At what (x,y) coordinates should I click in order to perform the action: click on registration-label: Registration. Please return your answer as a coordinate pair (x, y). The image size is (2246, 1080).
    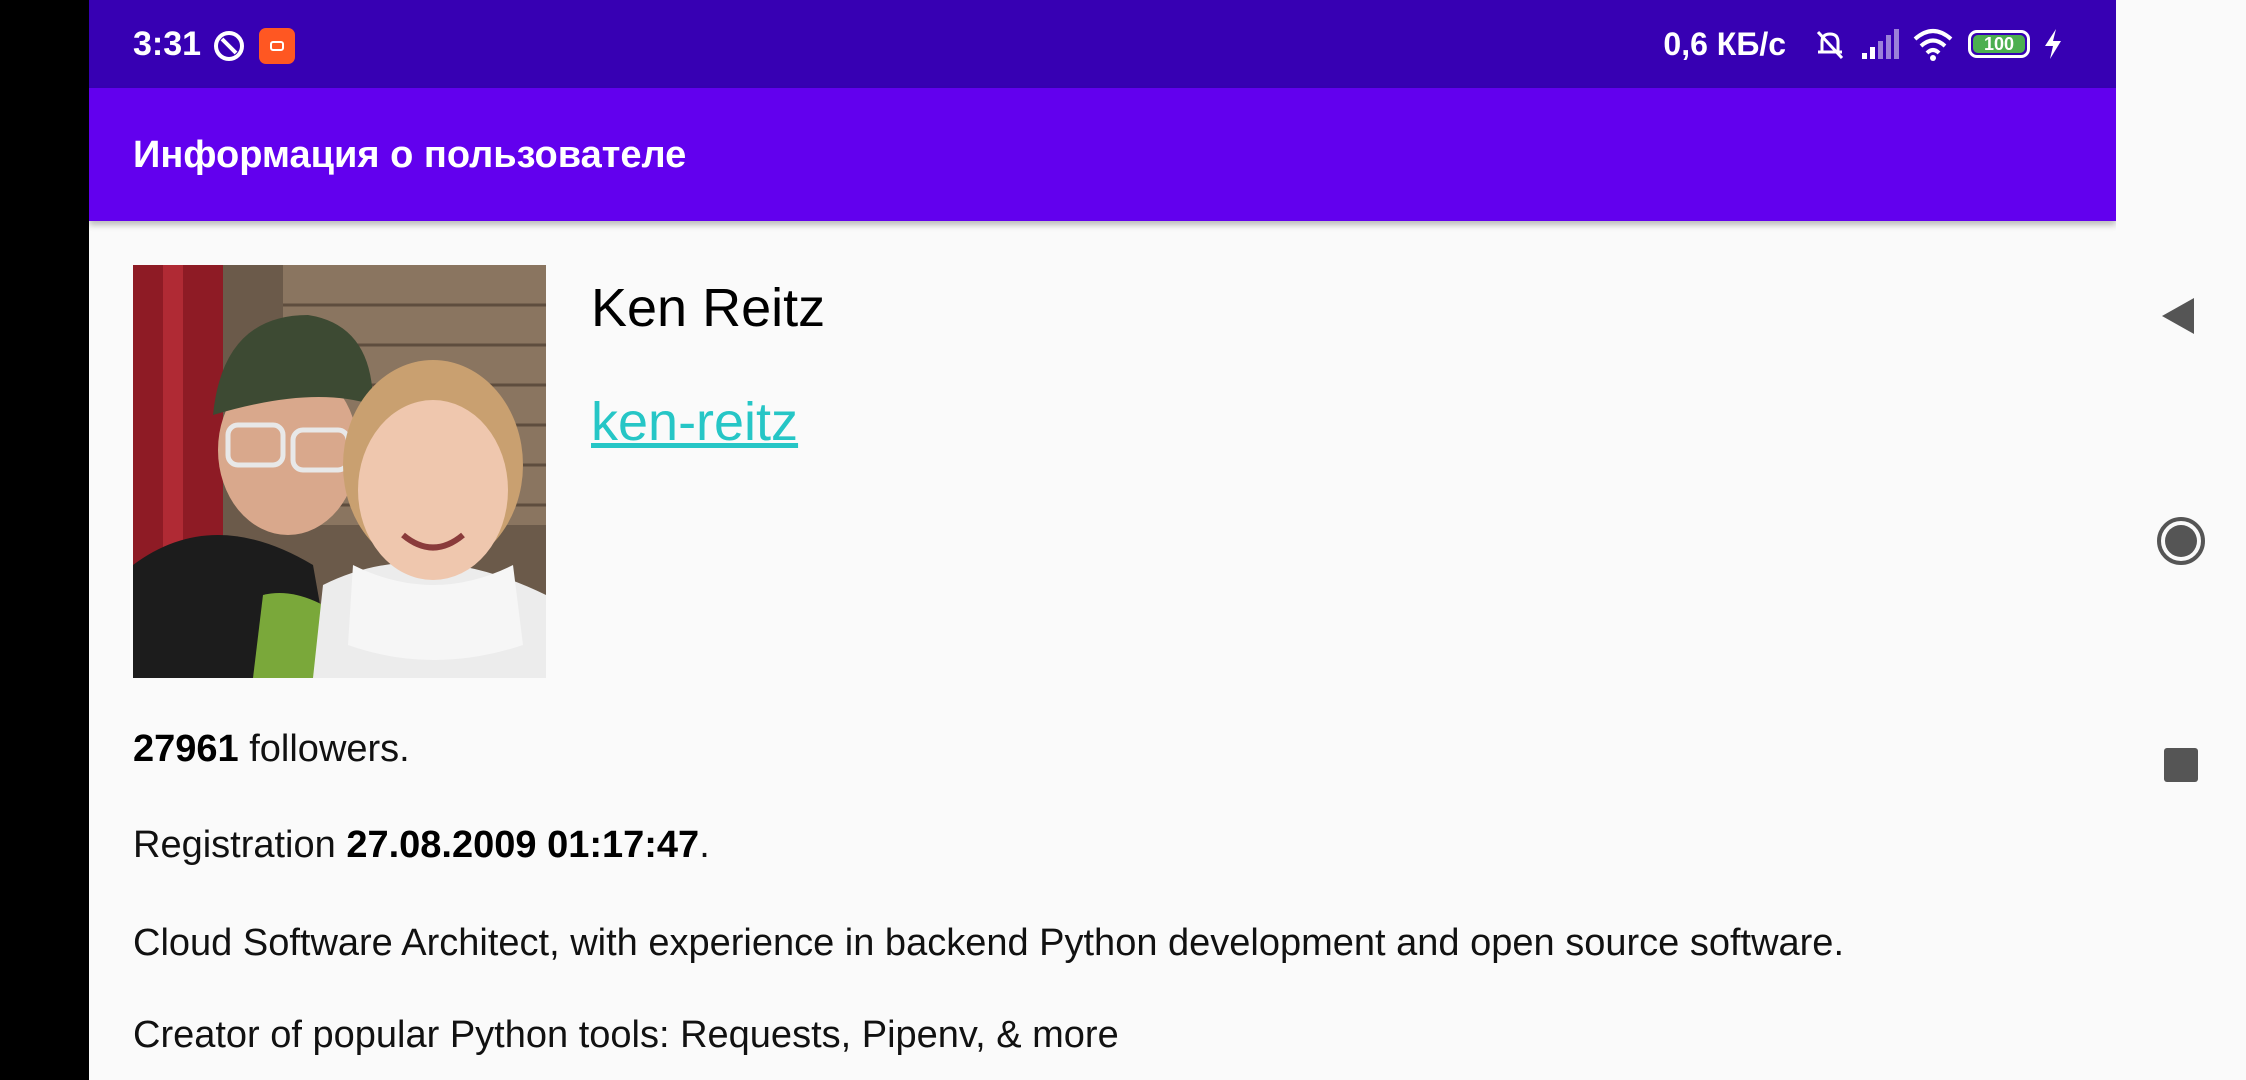
    Looking at the image, I should click on (240, 845).